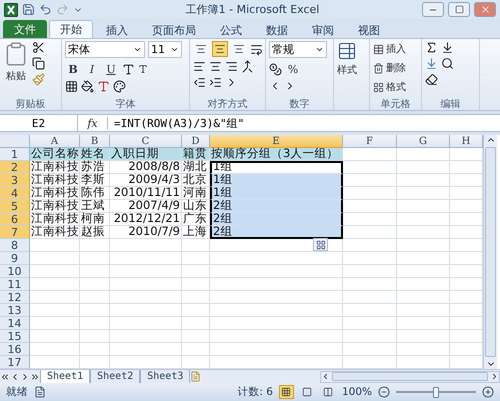 The image size is (500, 401). I want to click on zoom-slider-thumb, so click(436, 392).